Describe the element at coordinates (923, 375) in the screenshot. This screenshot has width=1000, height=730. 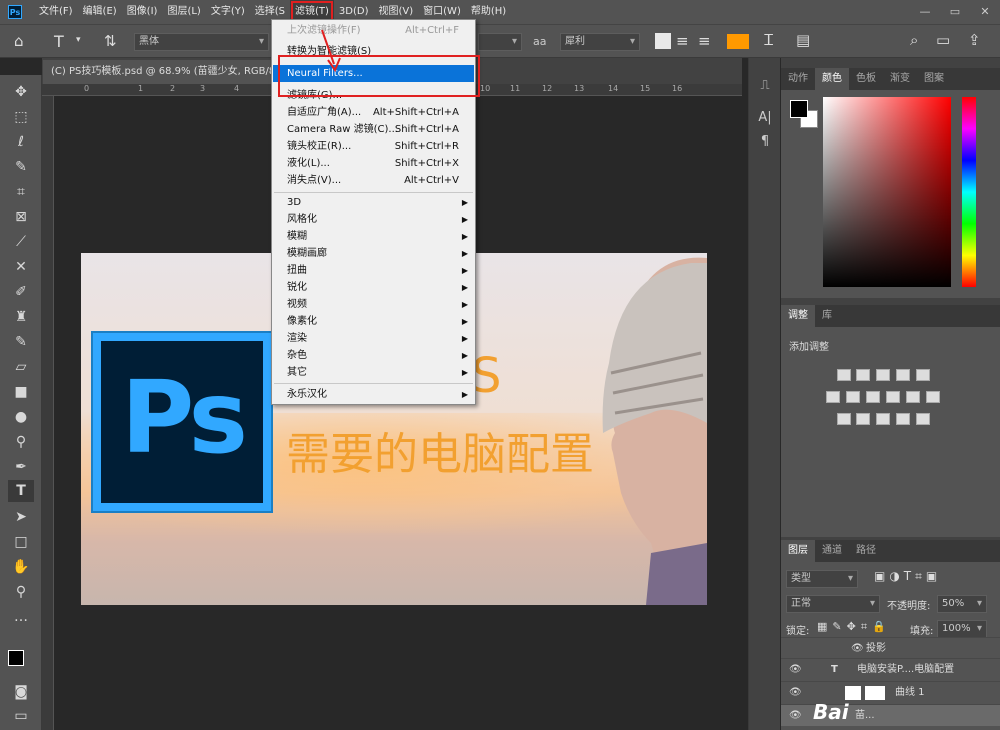
I see `vibrance-icon` at that location.